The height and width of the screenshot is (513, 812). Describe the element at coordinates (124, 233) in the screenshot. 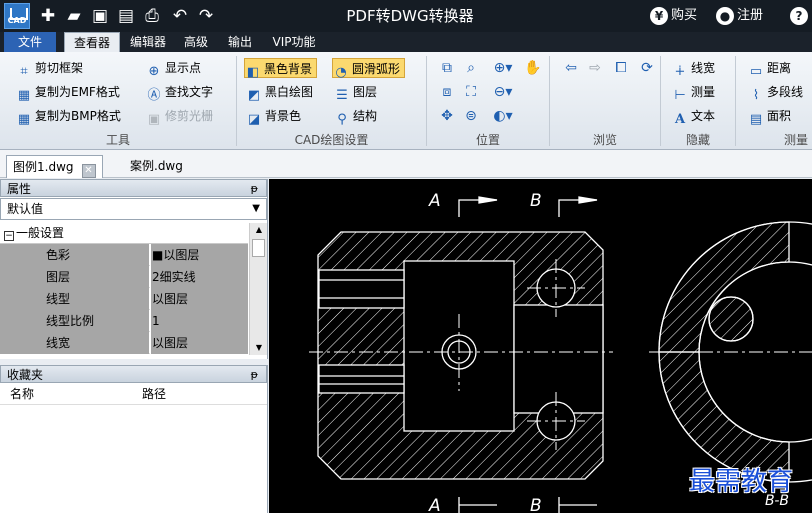

I see `section-general: − 一般设置` at that location.